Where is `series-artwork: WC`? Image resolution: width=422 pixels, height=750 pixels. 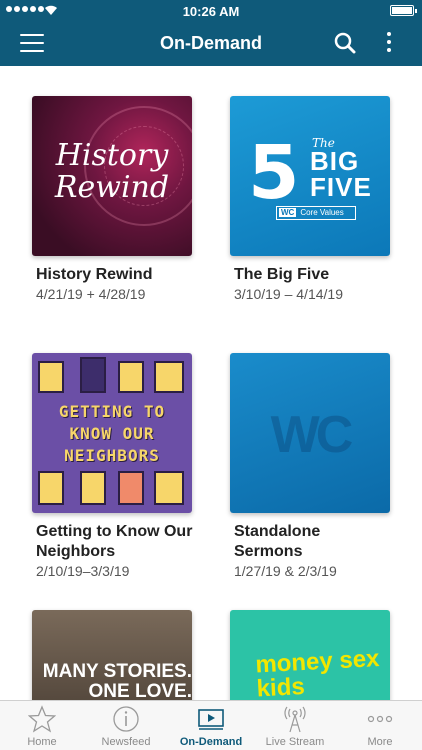 series-artwork: WC is located at coordinates (310, 433).